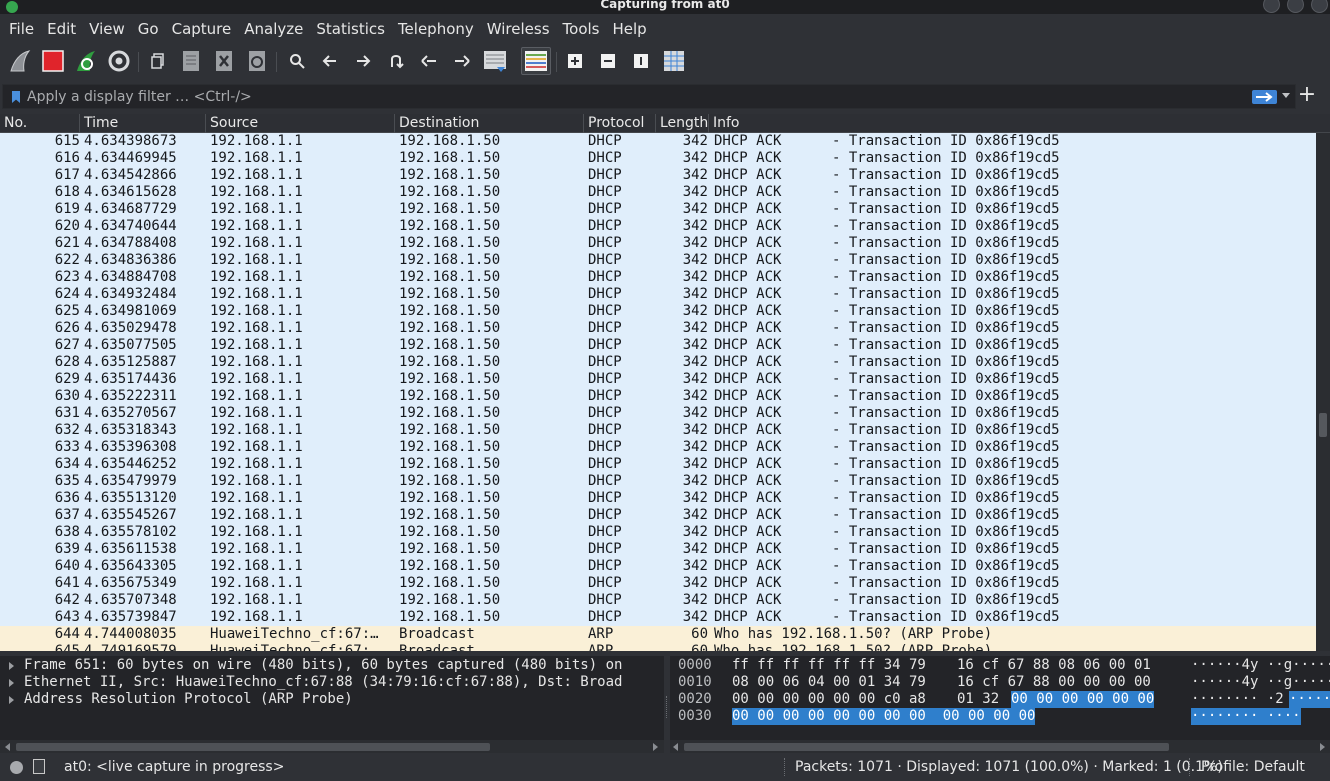 This screenshot has height=781, width=1330. What do you see at coordinates (21, 29) in the screenshot?
I see `menu-file: File` at bounding box center [21, 29].